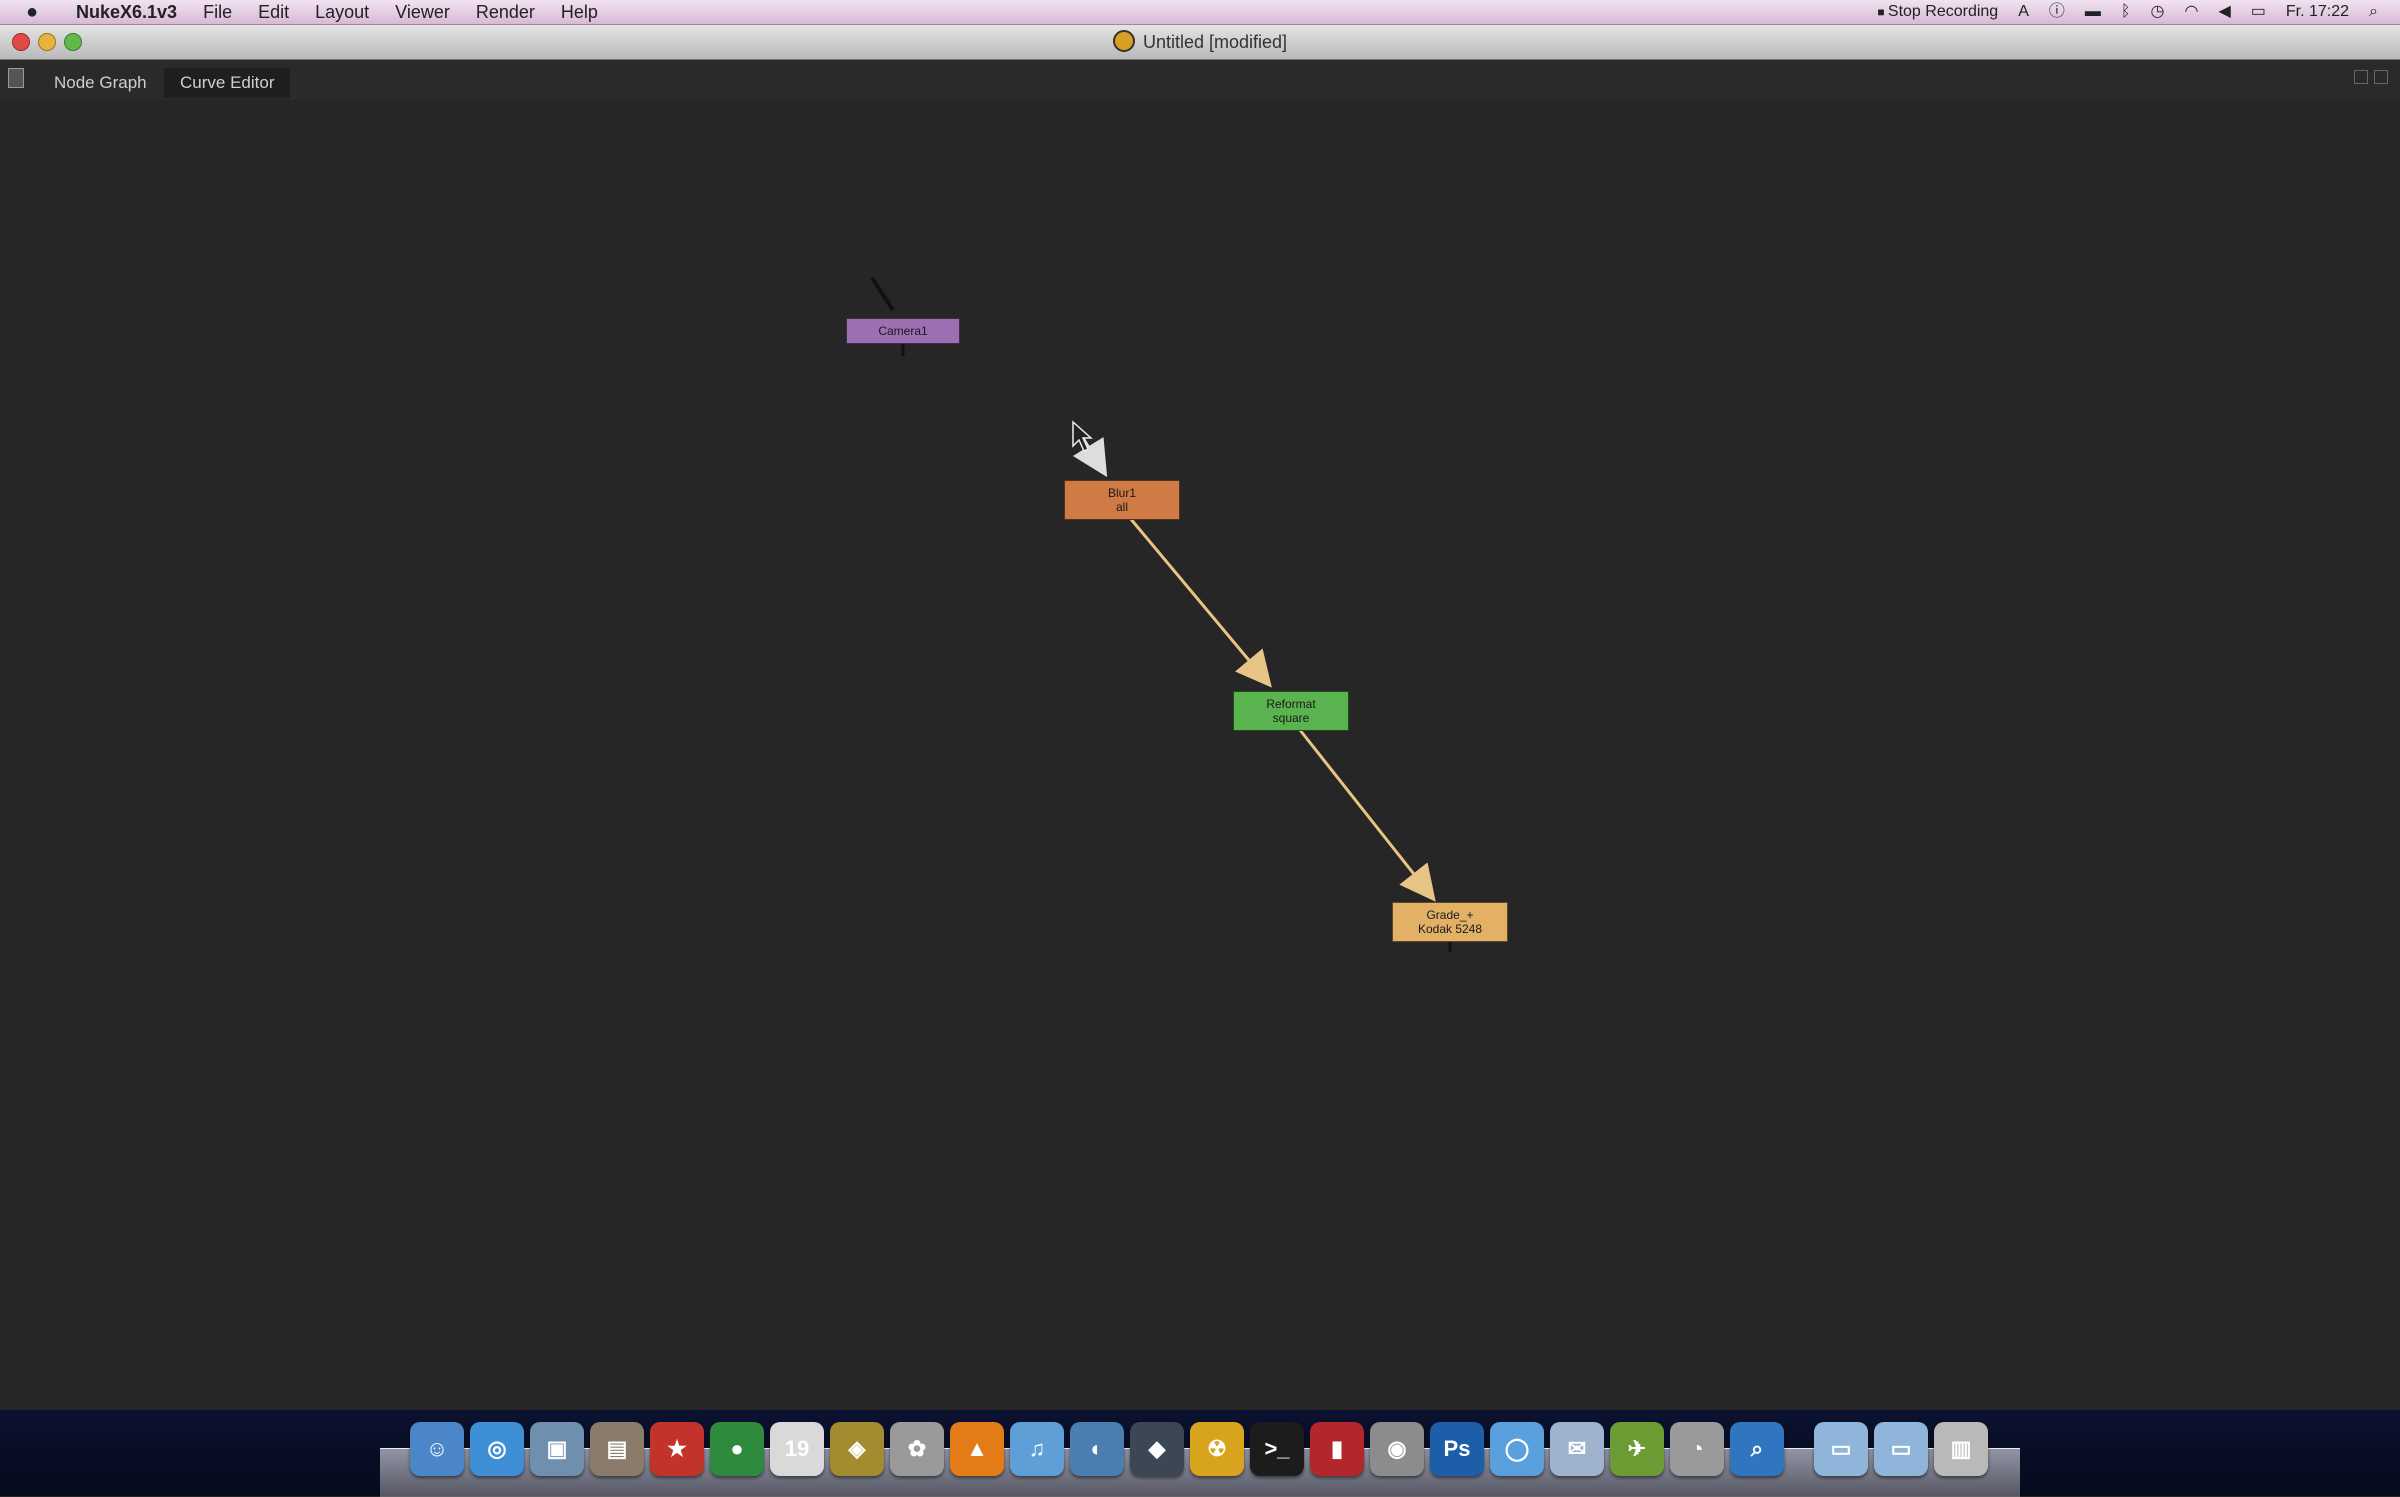 This screenshot has height=1497, width=2400. What do you see at coordinates (126, 12) in the screenshot?
I see `menu-app-name: NukeX6.1v3` at bounding box center [126, 12].